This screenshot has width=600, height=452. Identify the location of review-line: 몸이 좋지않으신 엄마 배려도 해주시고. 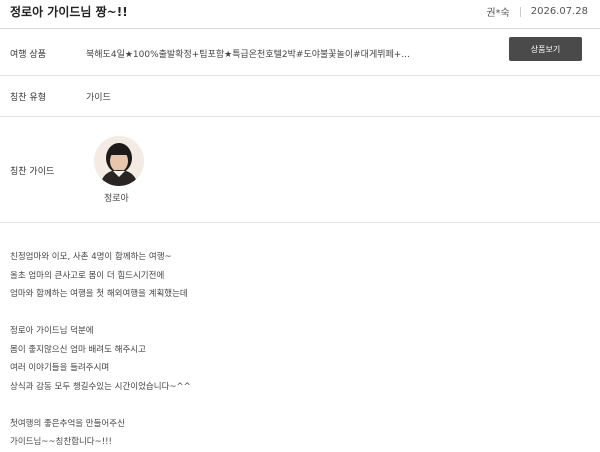
(78, 349).